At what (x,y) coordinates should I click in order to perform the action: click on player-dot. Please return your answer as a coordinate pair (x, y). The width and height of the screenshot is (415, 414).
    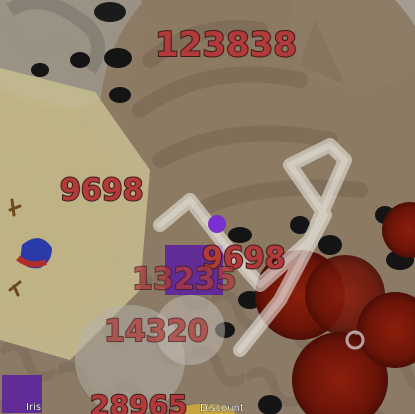
    Looking at the image, I should click on (217, 224).